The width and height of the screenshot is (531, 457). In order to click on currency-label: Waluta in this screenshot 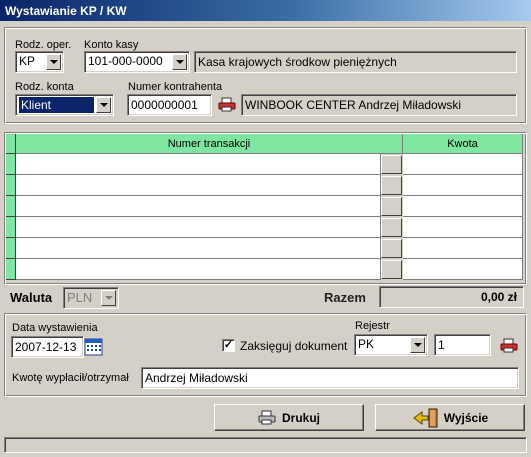, I will do `click(31, 297)`.